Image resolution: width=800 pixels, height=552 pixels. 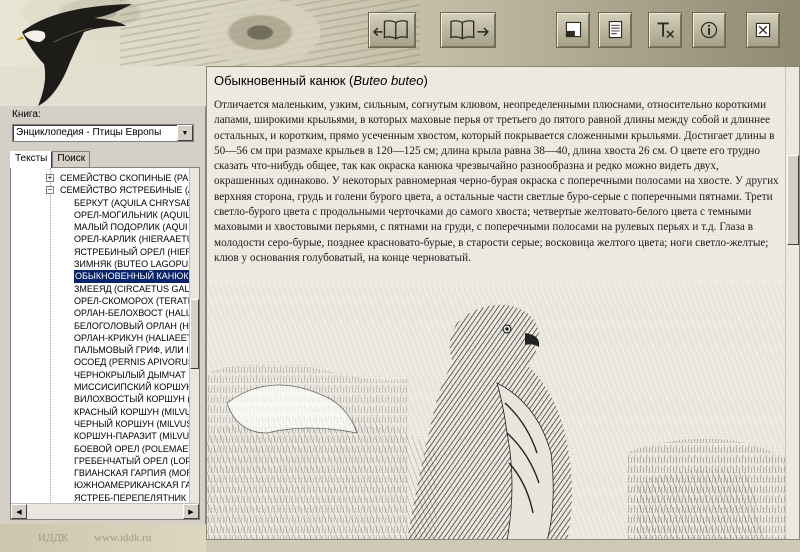 I want to click on tree-group-row: + СЕМЕЙСТВО СКОПИНЫЕ (PA, so click(x=100, y=178).